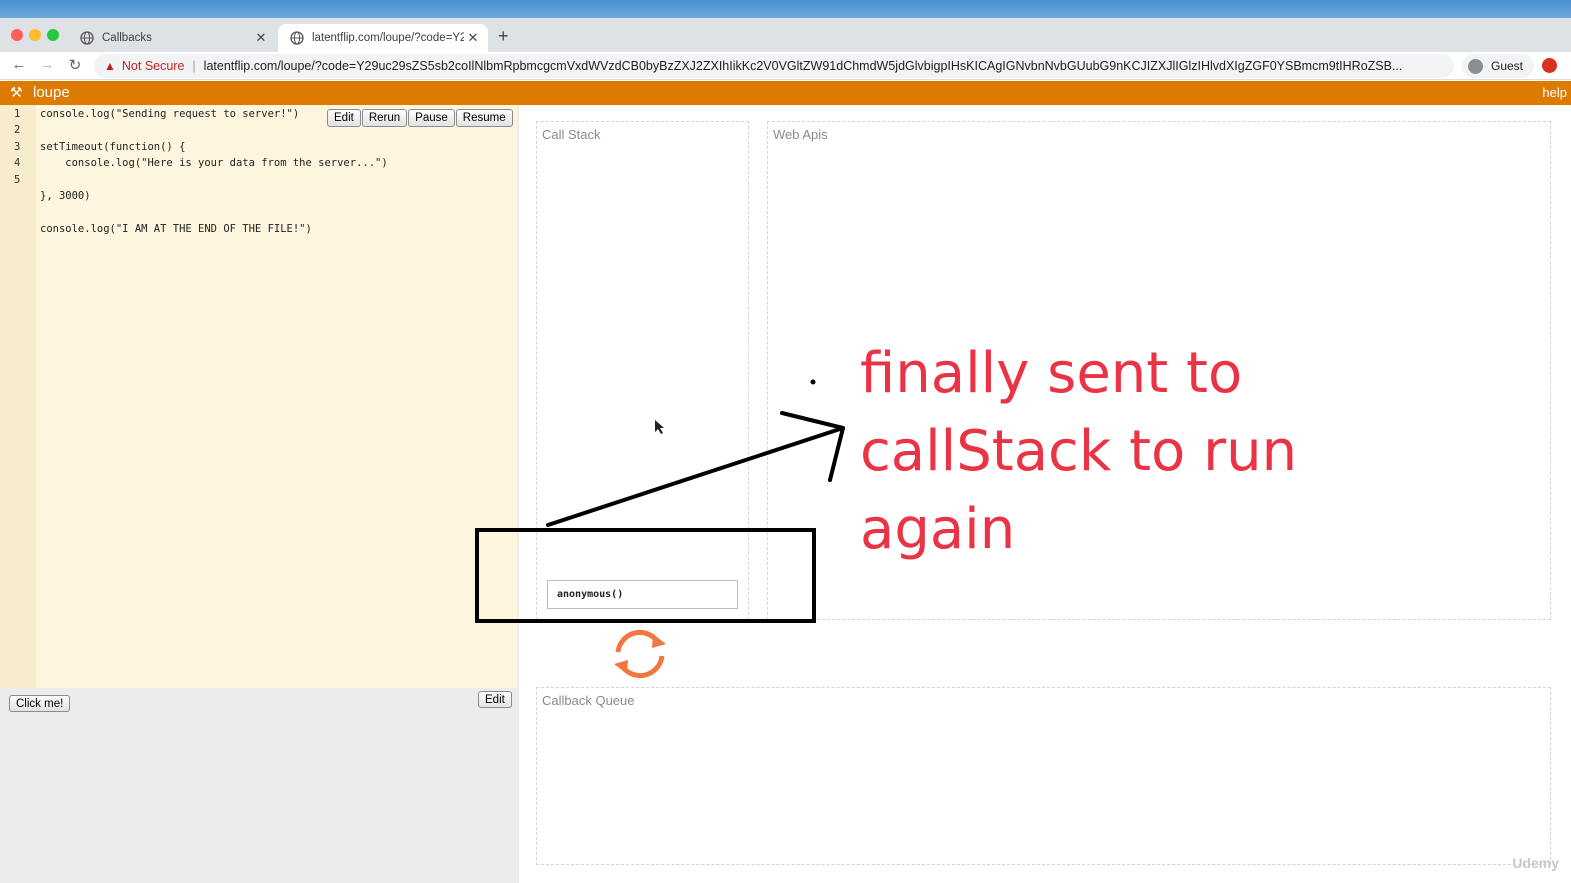 Image resolution: width=1571 pixels, height=883 pixels. Describe the element at coordinates (800, 134) in the screenshot. I see `web-apis-label: Web Apis` at that location.